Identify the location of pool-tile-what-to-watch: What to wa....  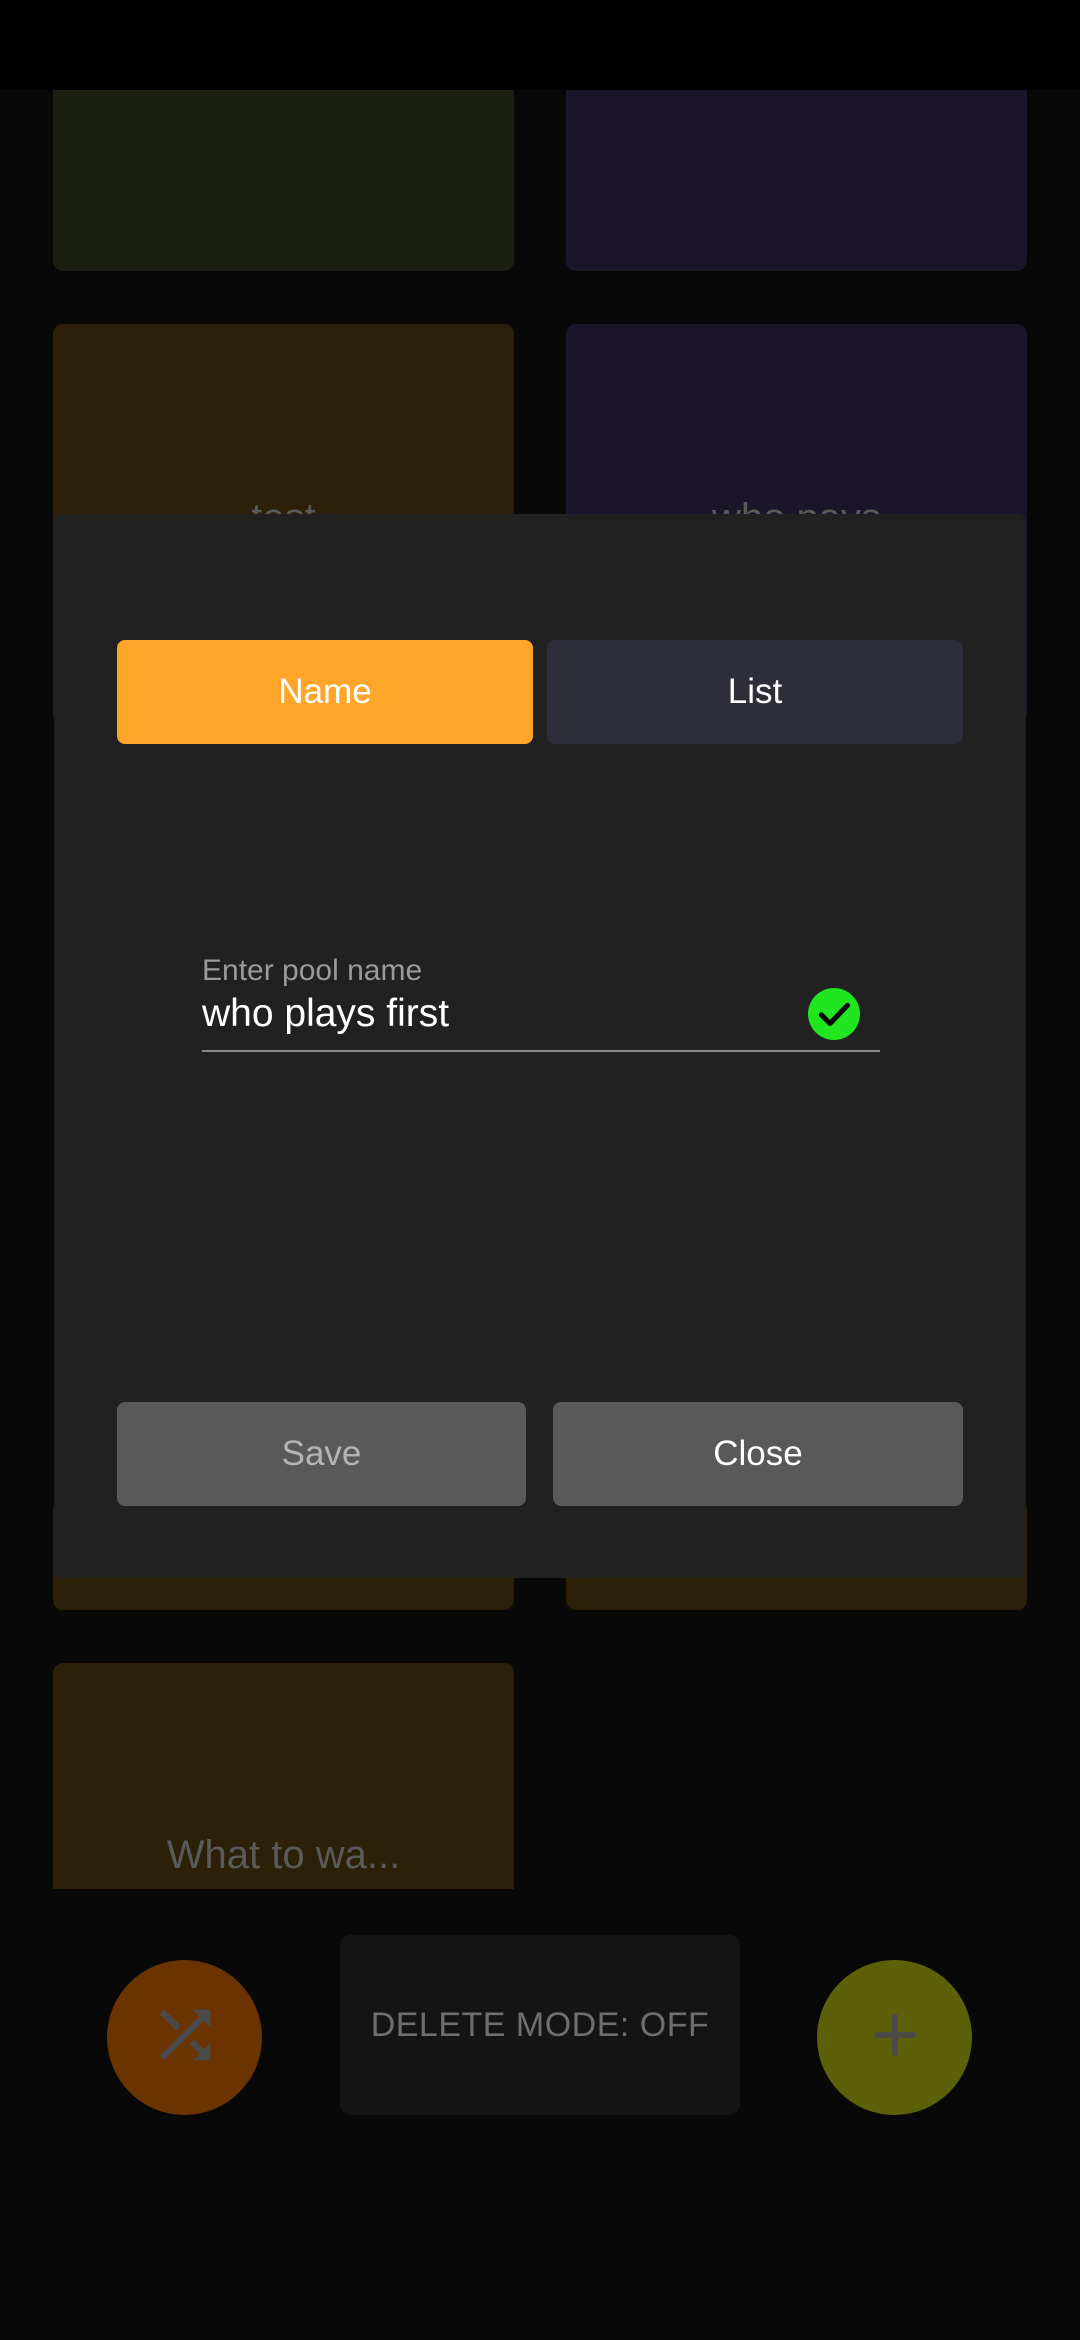
(283, 1776).